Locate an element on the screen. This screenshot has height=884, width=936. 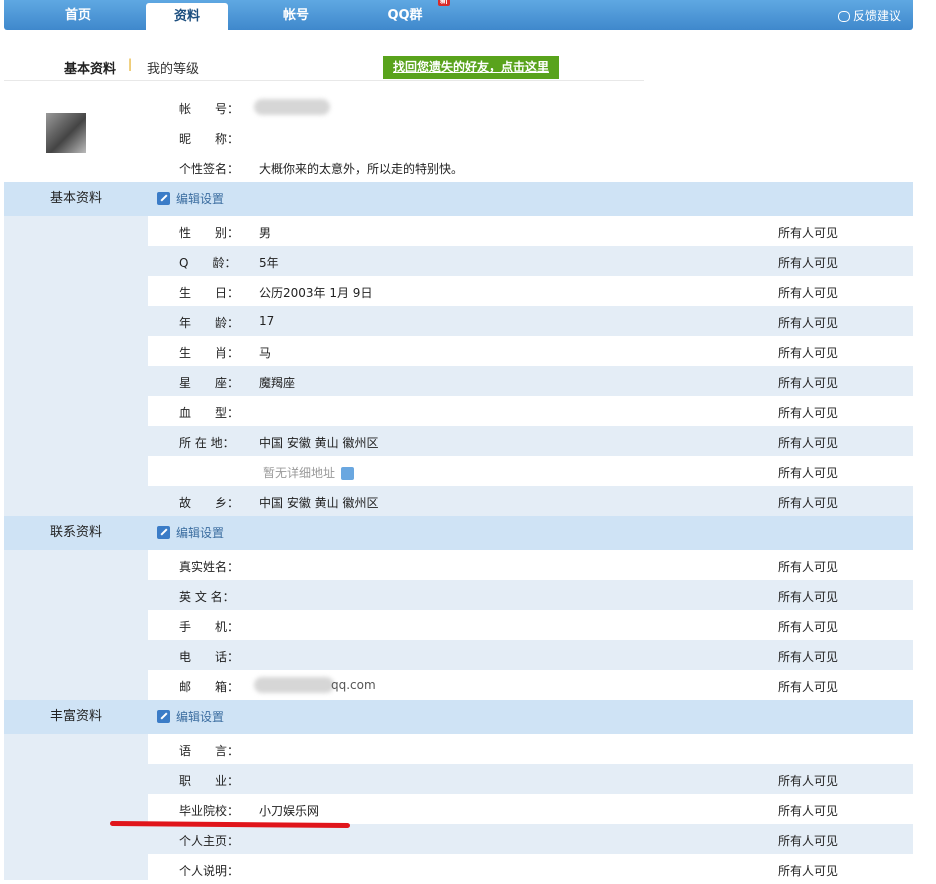
row-label: 电 话： is located at coordinates (209, 657).